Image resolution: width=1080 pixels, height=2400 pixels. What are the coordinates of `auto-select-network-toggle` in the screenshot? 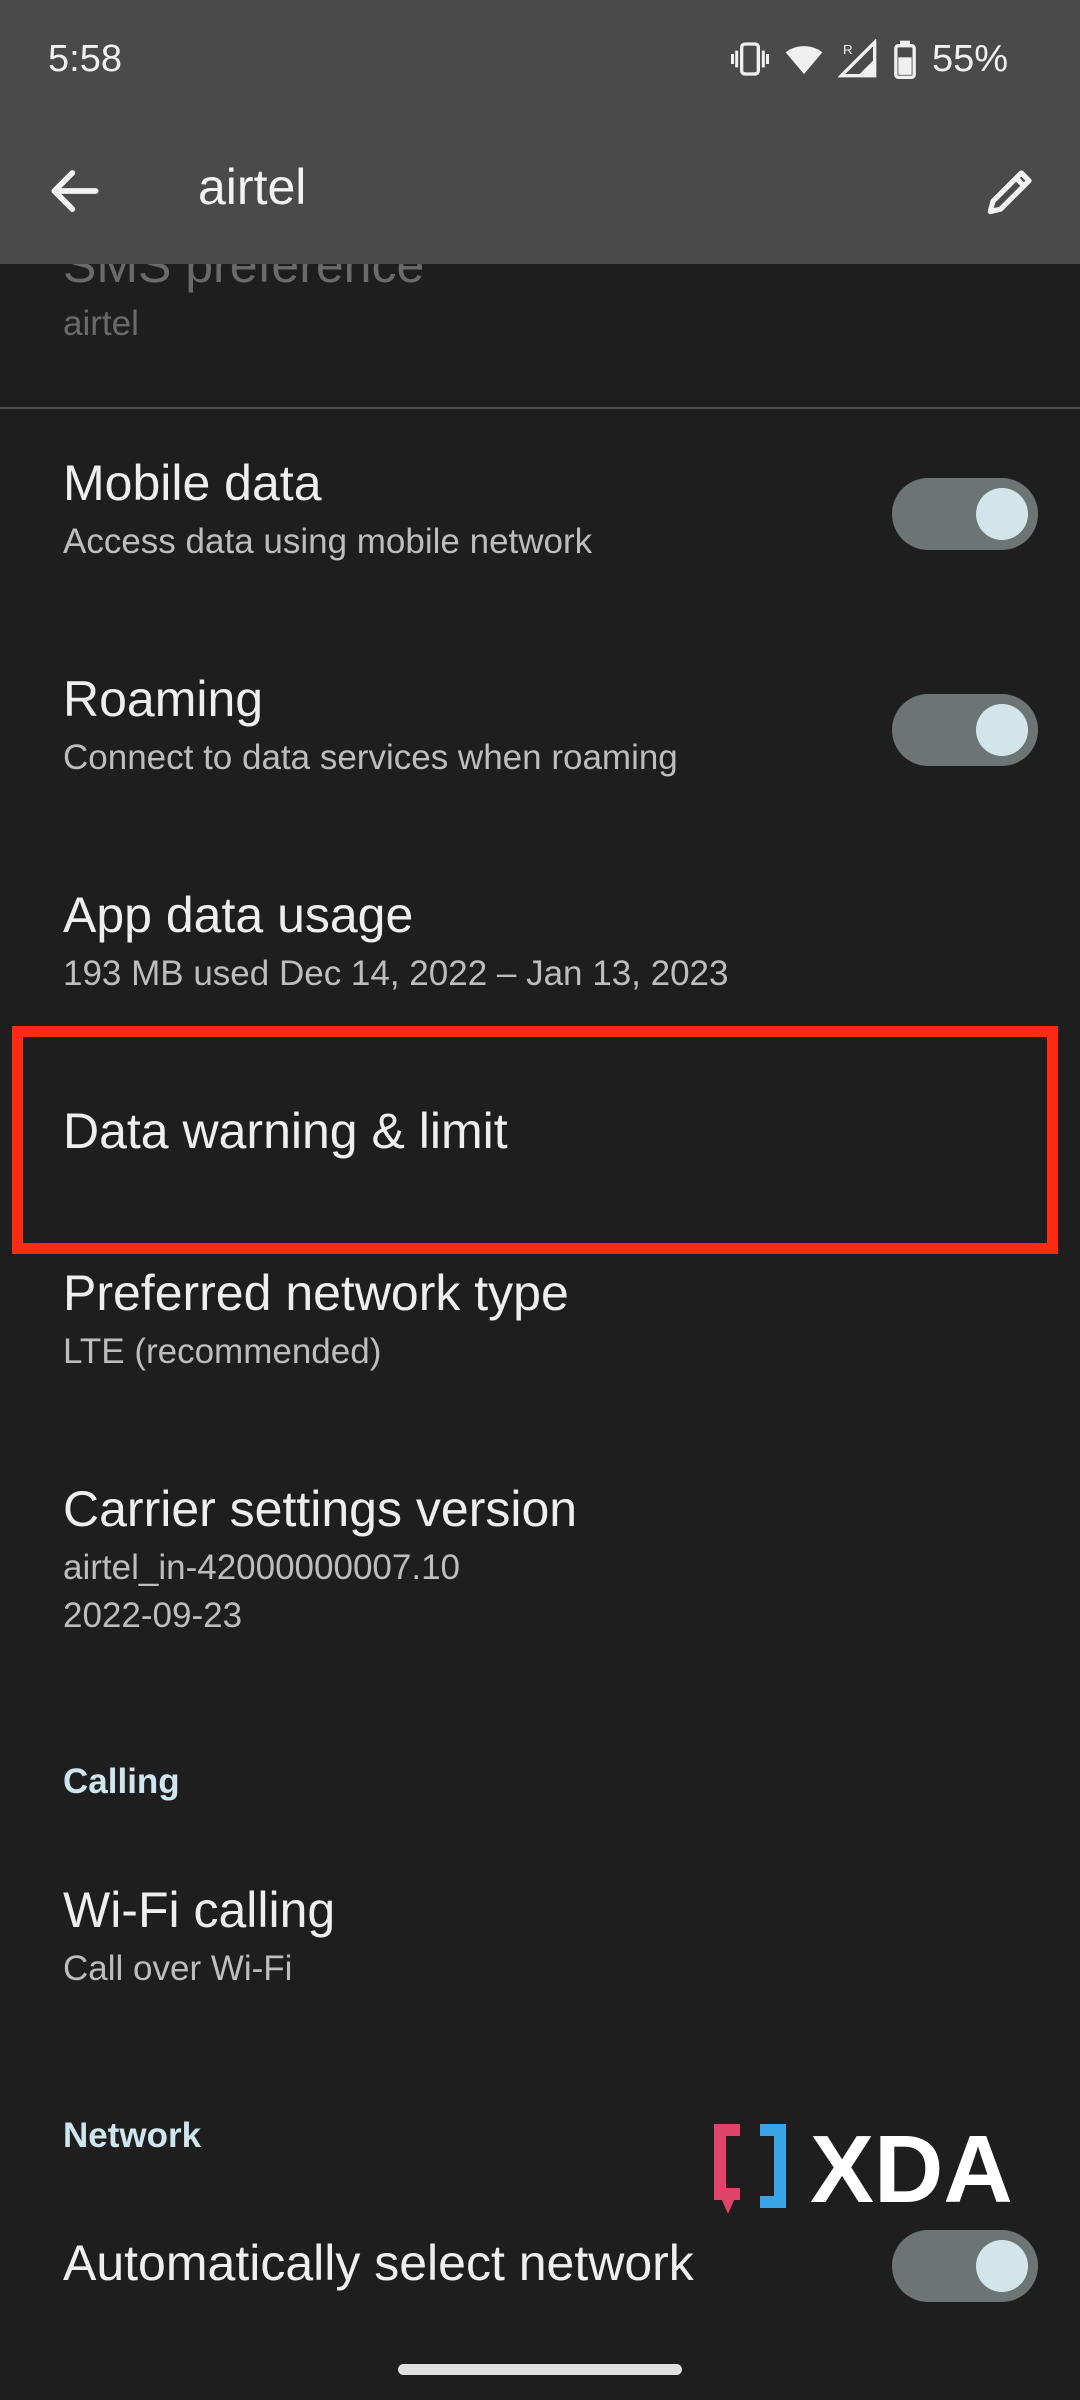 It's located at (965, 2266).